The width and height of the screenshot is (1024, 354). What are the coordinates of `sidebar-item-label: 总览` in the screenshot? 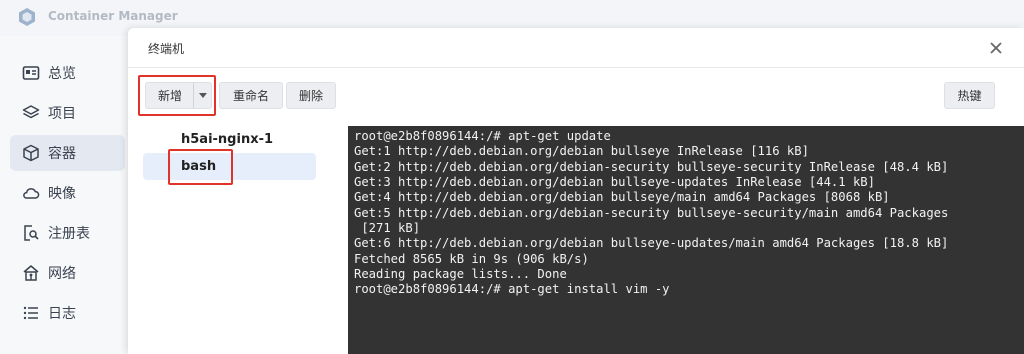 It's located at (62, 74).